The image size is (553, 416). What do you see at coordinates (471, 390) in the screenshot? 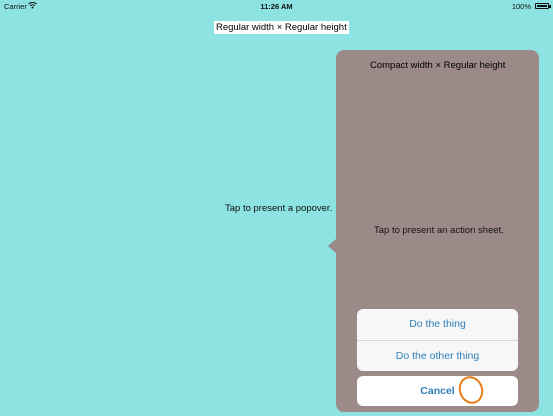
I see `logo-swoosh` at bounding box center [471, 390].